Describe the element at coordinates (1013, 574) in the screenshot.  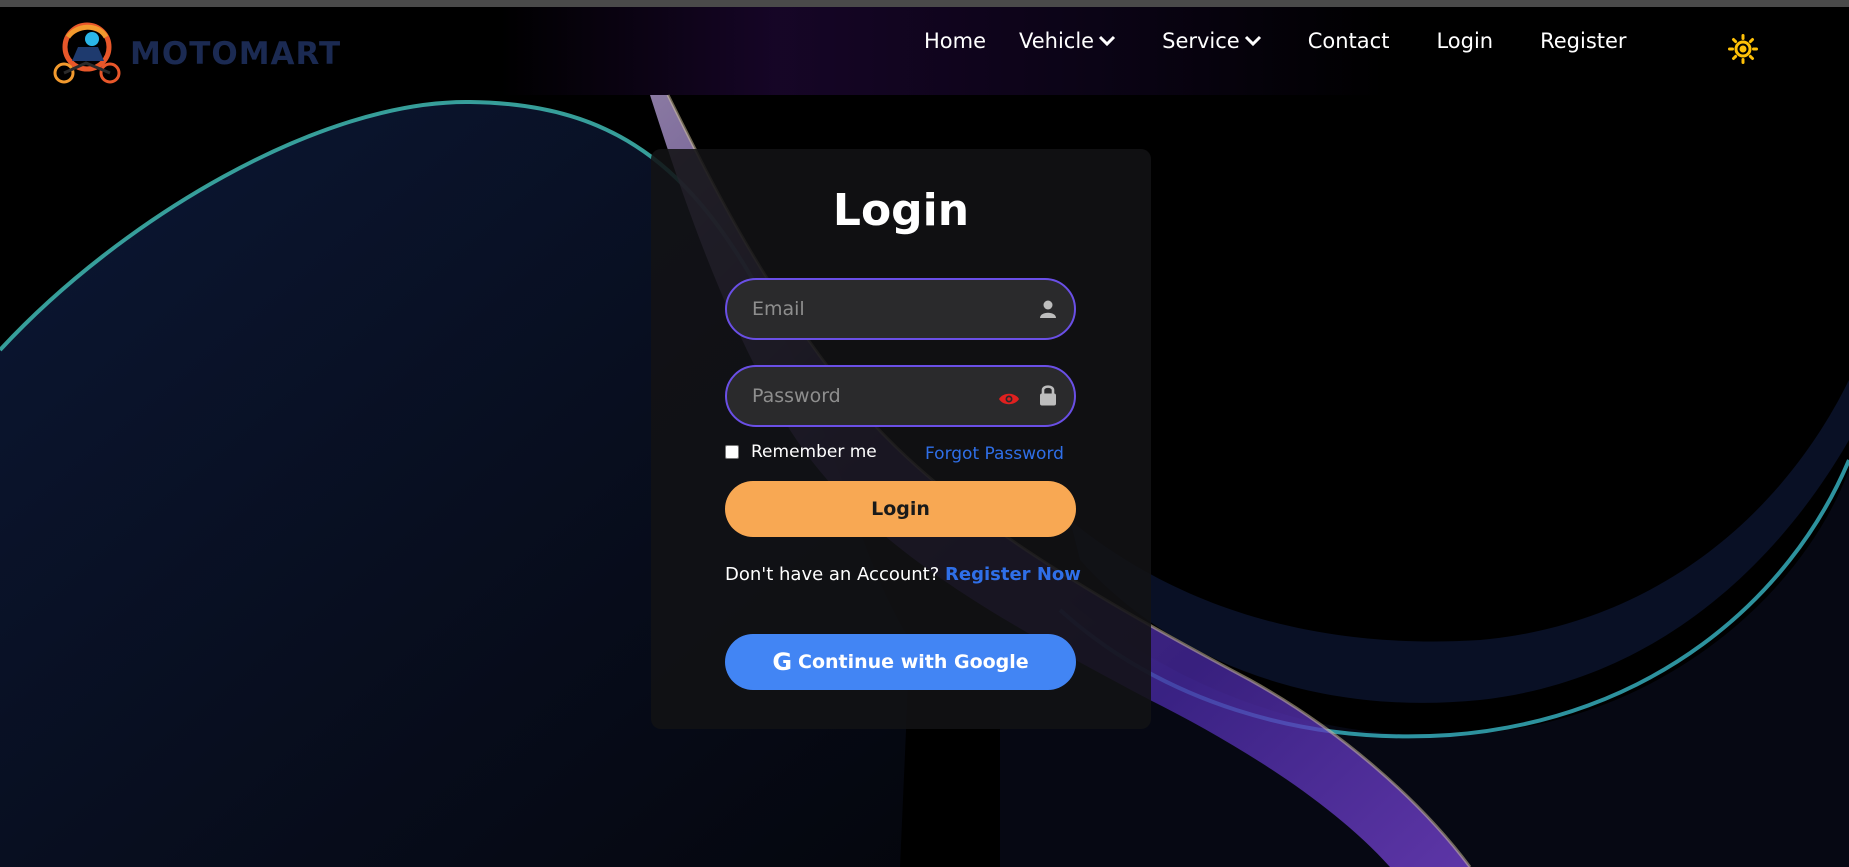
I see `register-now-link: Register Now` at that location.